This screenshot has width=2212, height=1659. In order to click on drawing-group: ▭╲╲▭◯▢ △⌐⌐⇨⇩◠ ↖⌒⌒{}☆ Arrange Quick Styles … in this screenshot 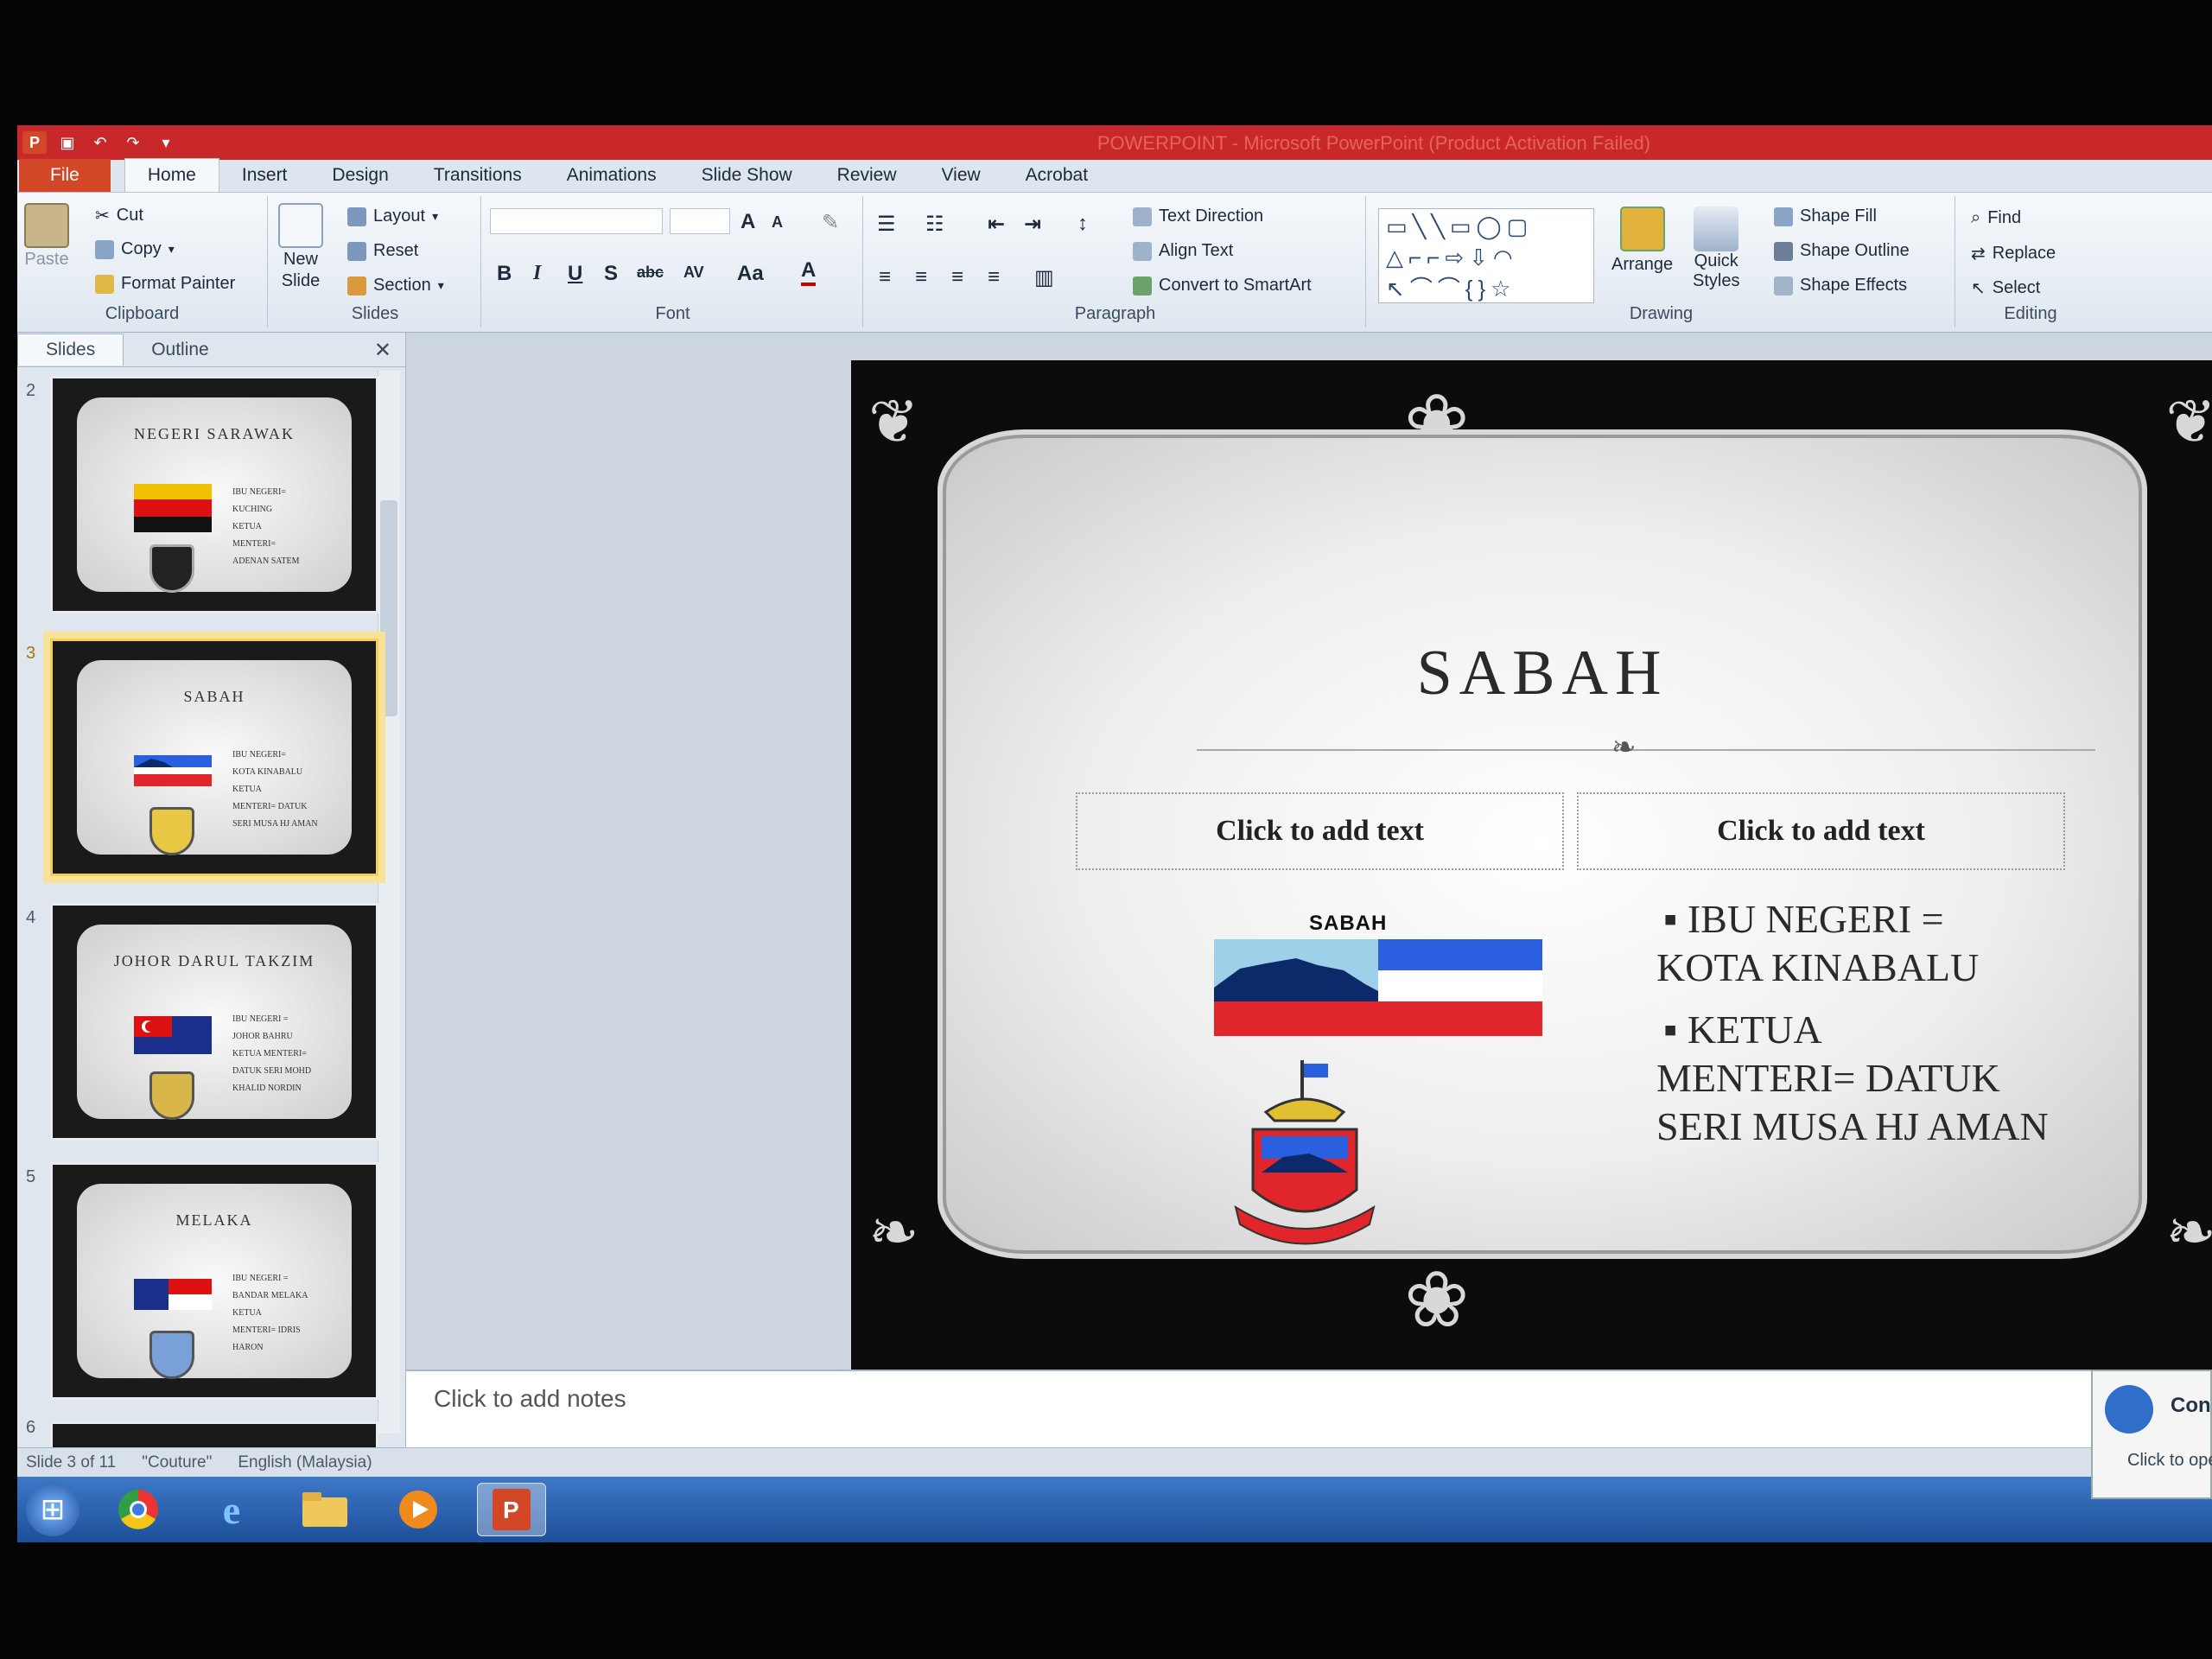, I will do `click(1661, 261)`.